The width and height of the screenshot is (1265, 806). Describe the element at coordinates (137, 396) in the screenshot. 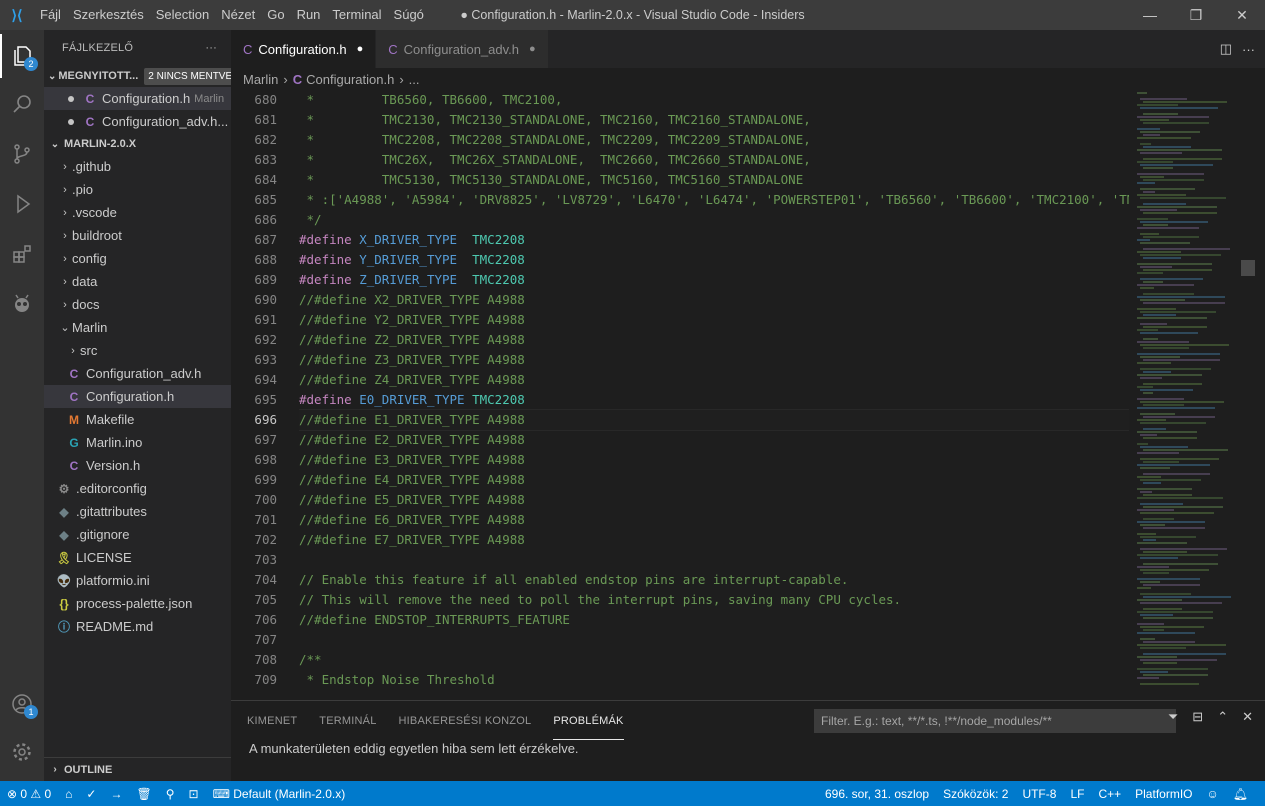

I see `tree-file-configuration: C Configuration.h` at that location.